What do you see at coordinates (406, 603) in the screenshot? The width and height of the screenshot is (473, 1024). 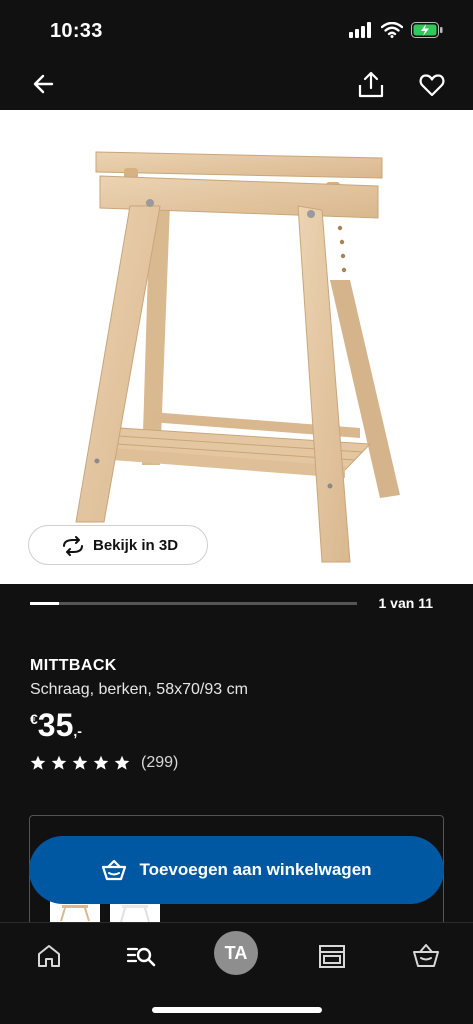 I see `gallery-page-counter: 1 van 11` at bounding box center [406, 603].